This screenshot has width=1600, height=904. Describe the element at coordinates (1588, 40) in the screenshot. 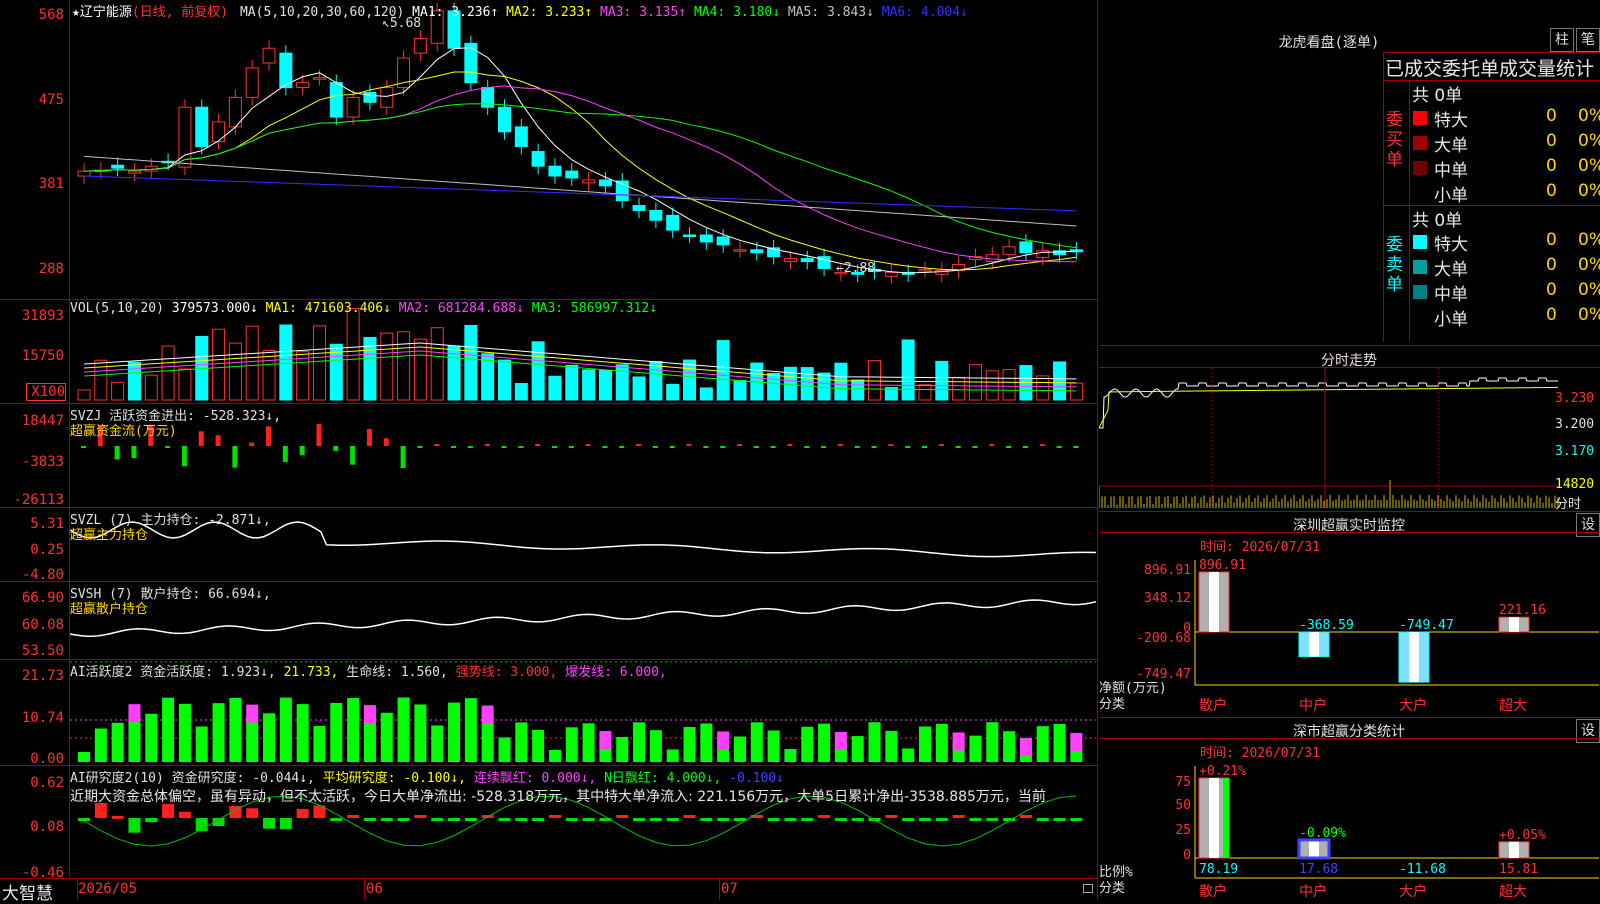

I see `tick-mode-button: 笔` at that location.